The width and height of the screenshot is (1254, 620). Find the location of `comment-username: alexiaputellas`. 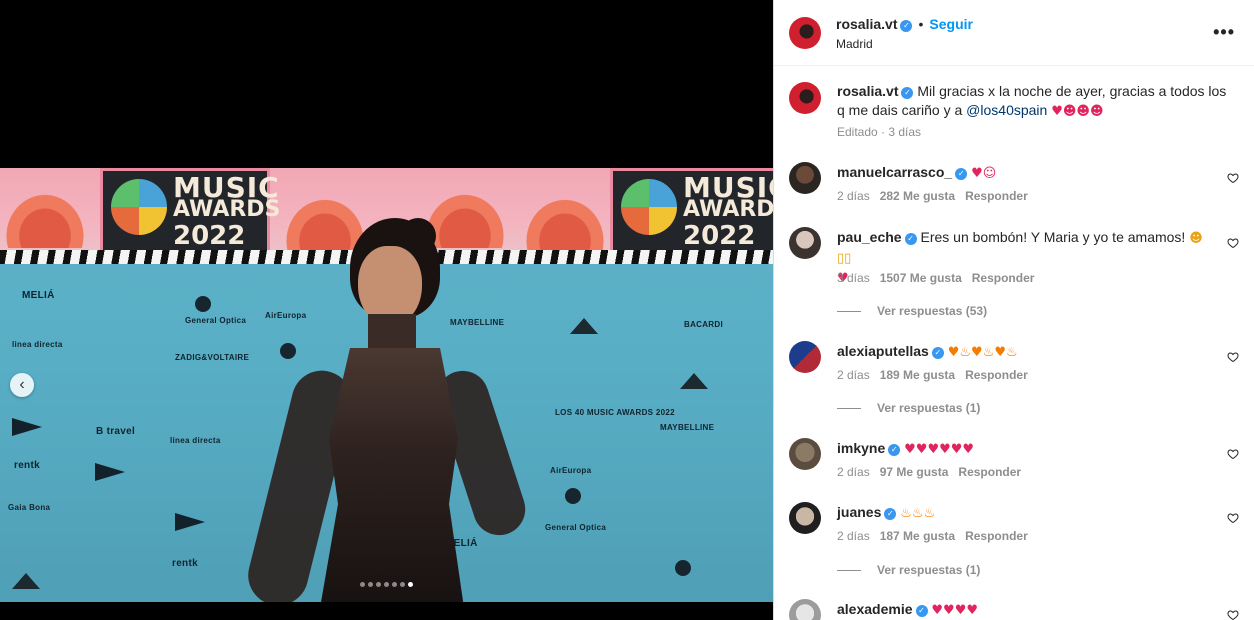

comment-username: alexiaputellas is located at coordinates (883, 351).